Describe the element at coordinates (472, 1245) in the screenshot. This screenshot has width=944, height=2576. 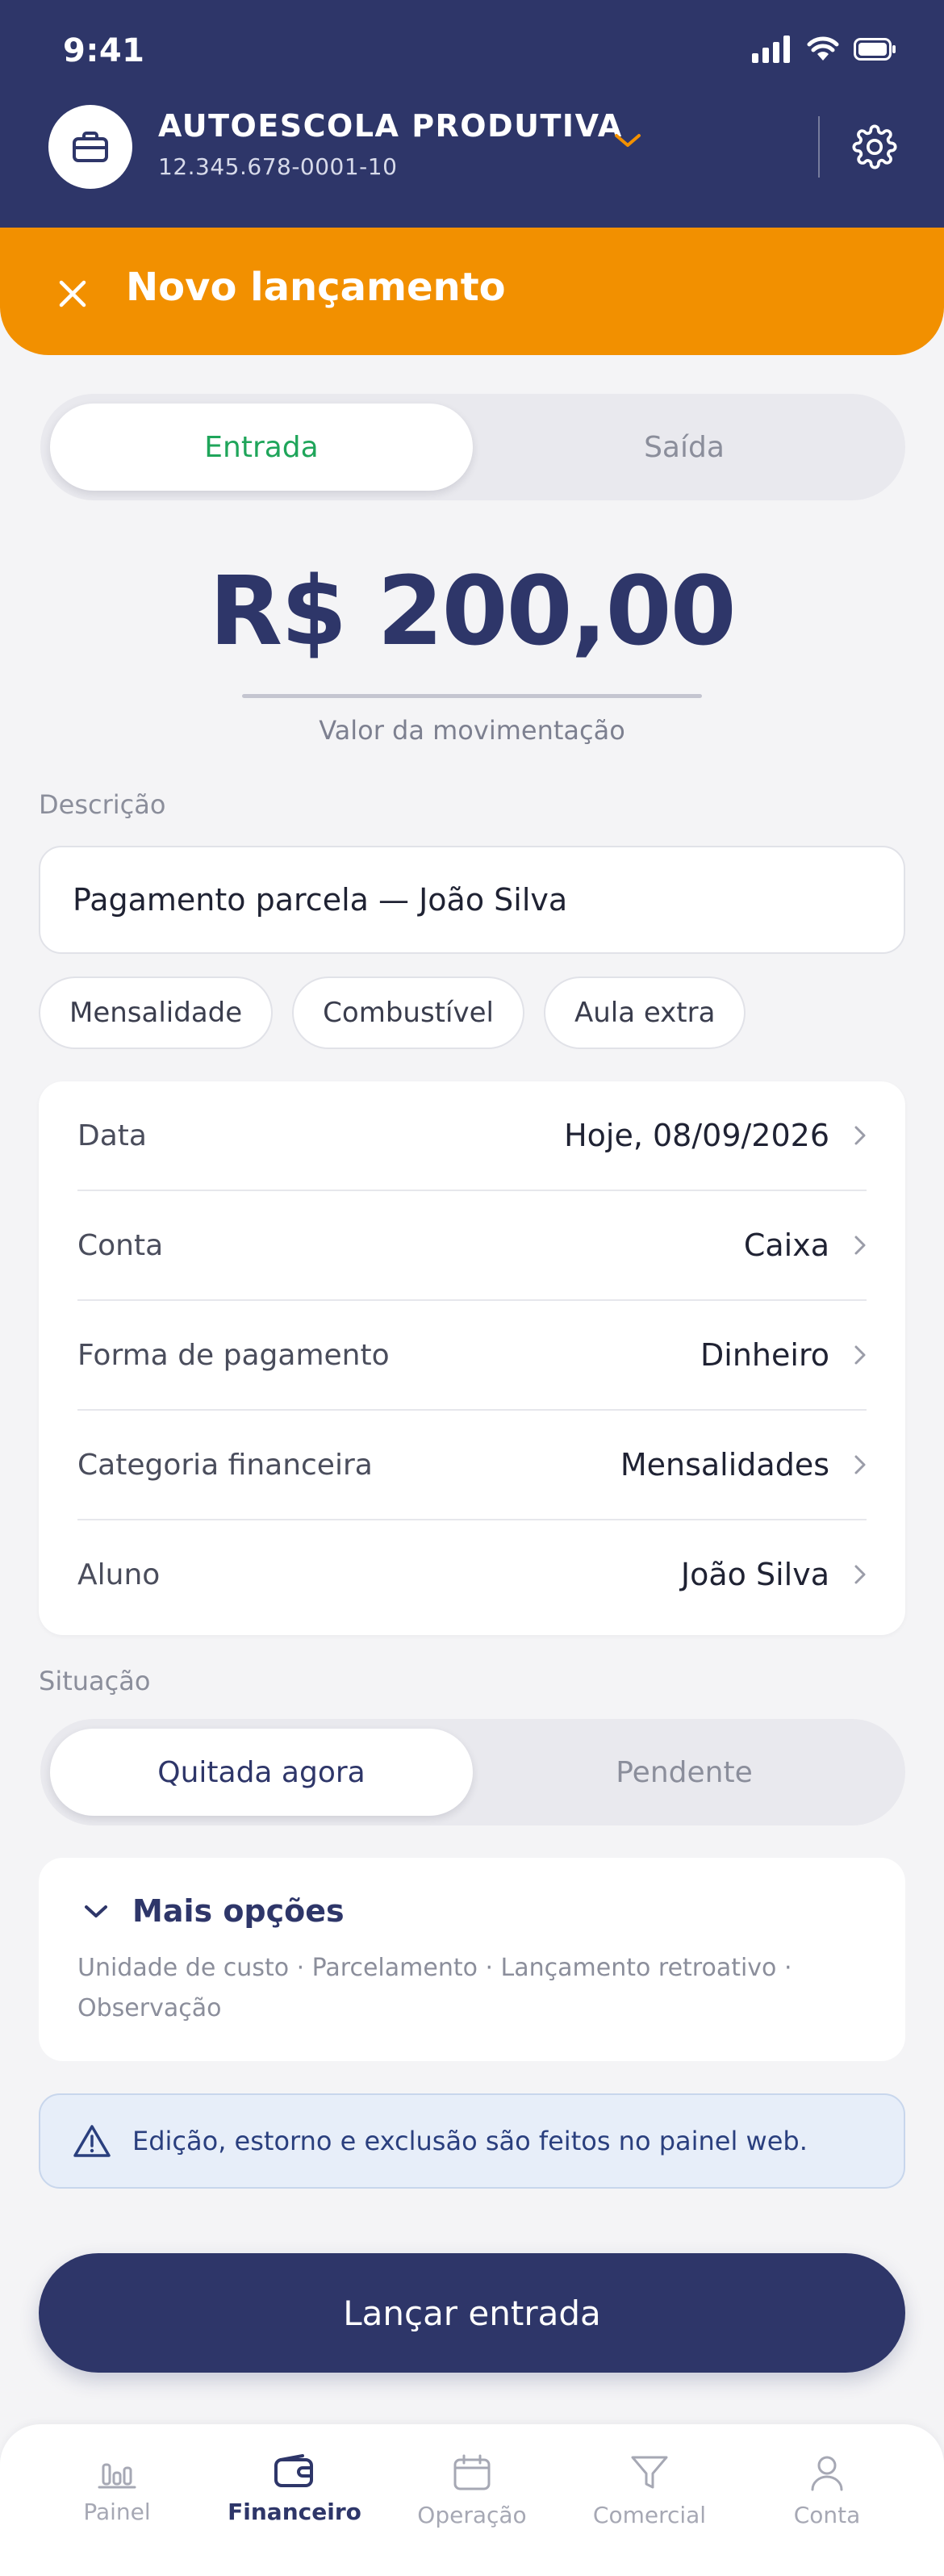
I see `detail-row-conta: Conta Caixa` at that location.